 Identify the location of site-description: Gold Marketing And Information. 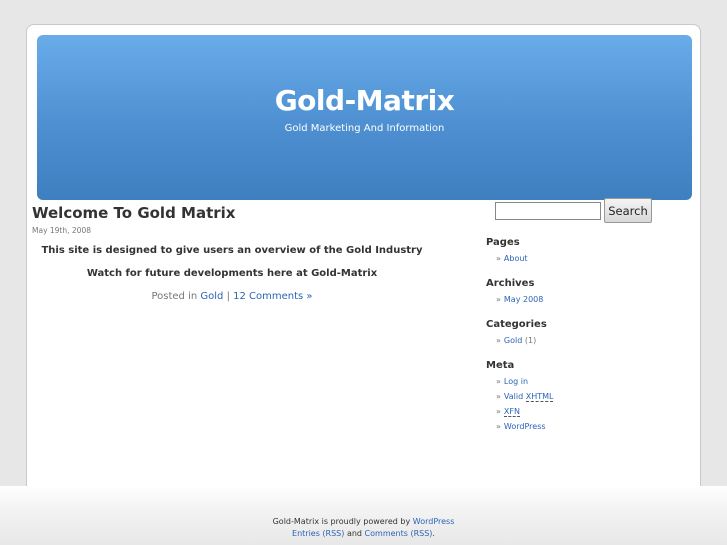
(364, 128).